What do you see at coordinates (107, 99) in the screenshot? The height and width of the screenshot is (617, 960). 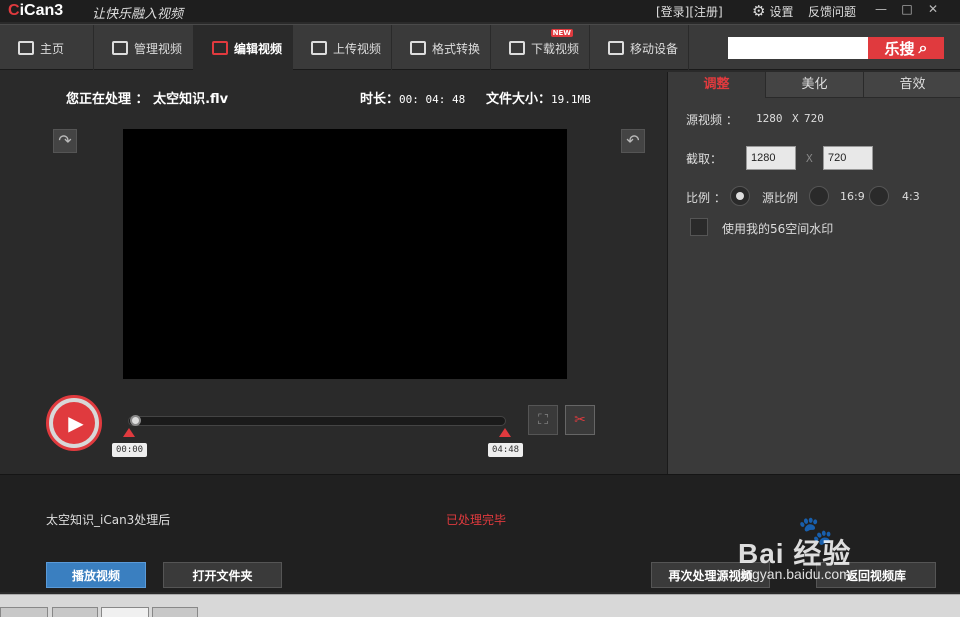 I see `processing-label: 您正在处理 ：` at bounding box center [107, 99].